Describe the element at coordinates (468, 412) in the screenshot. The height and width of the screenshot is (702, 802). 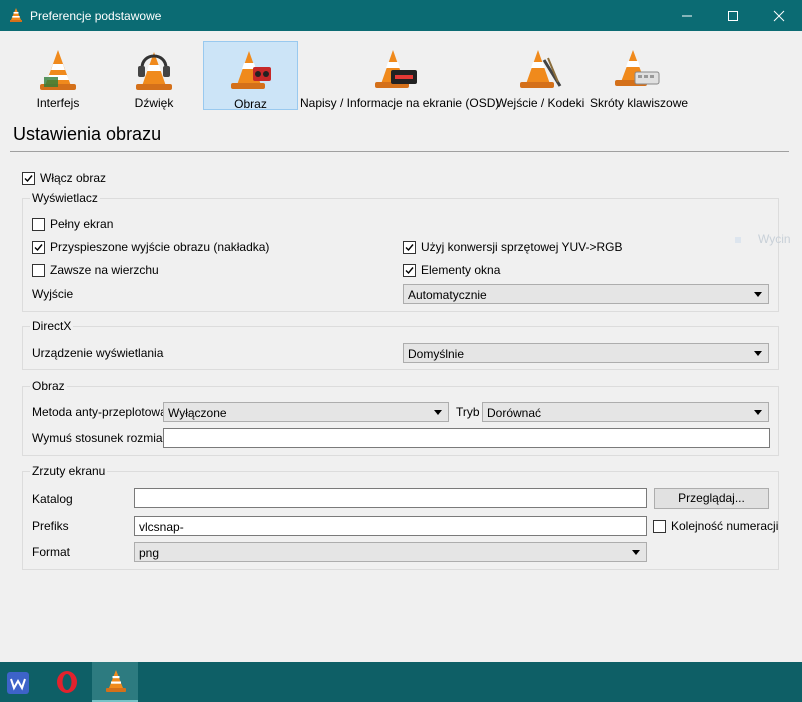
I see `deinterlace-mode-label: Tryb` at that location.